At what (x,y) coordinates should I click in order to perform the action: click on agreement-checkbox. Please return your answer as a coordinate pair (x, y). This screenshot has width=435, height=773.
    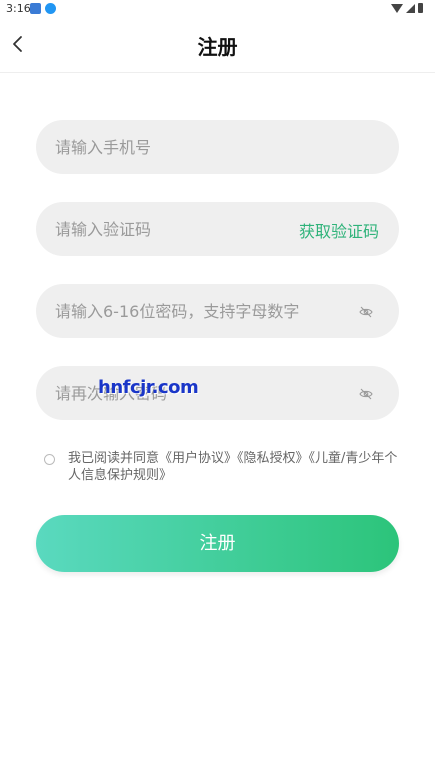
    Looking at the image, I should click on (49, 459).